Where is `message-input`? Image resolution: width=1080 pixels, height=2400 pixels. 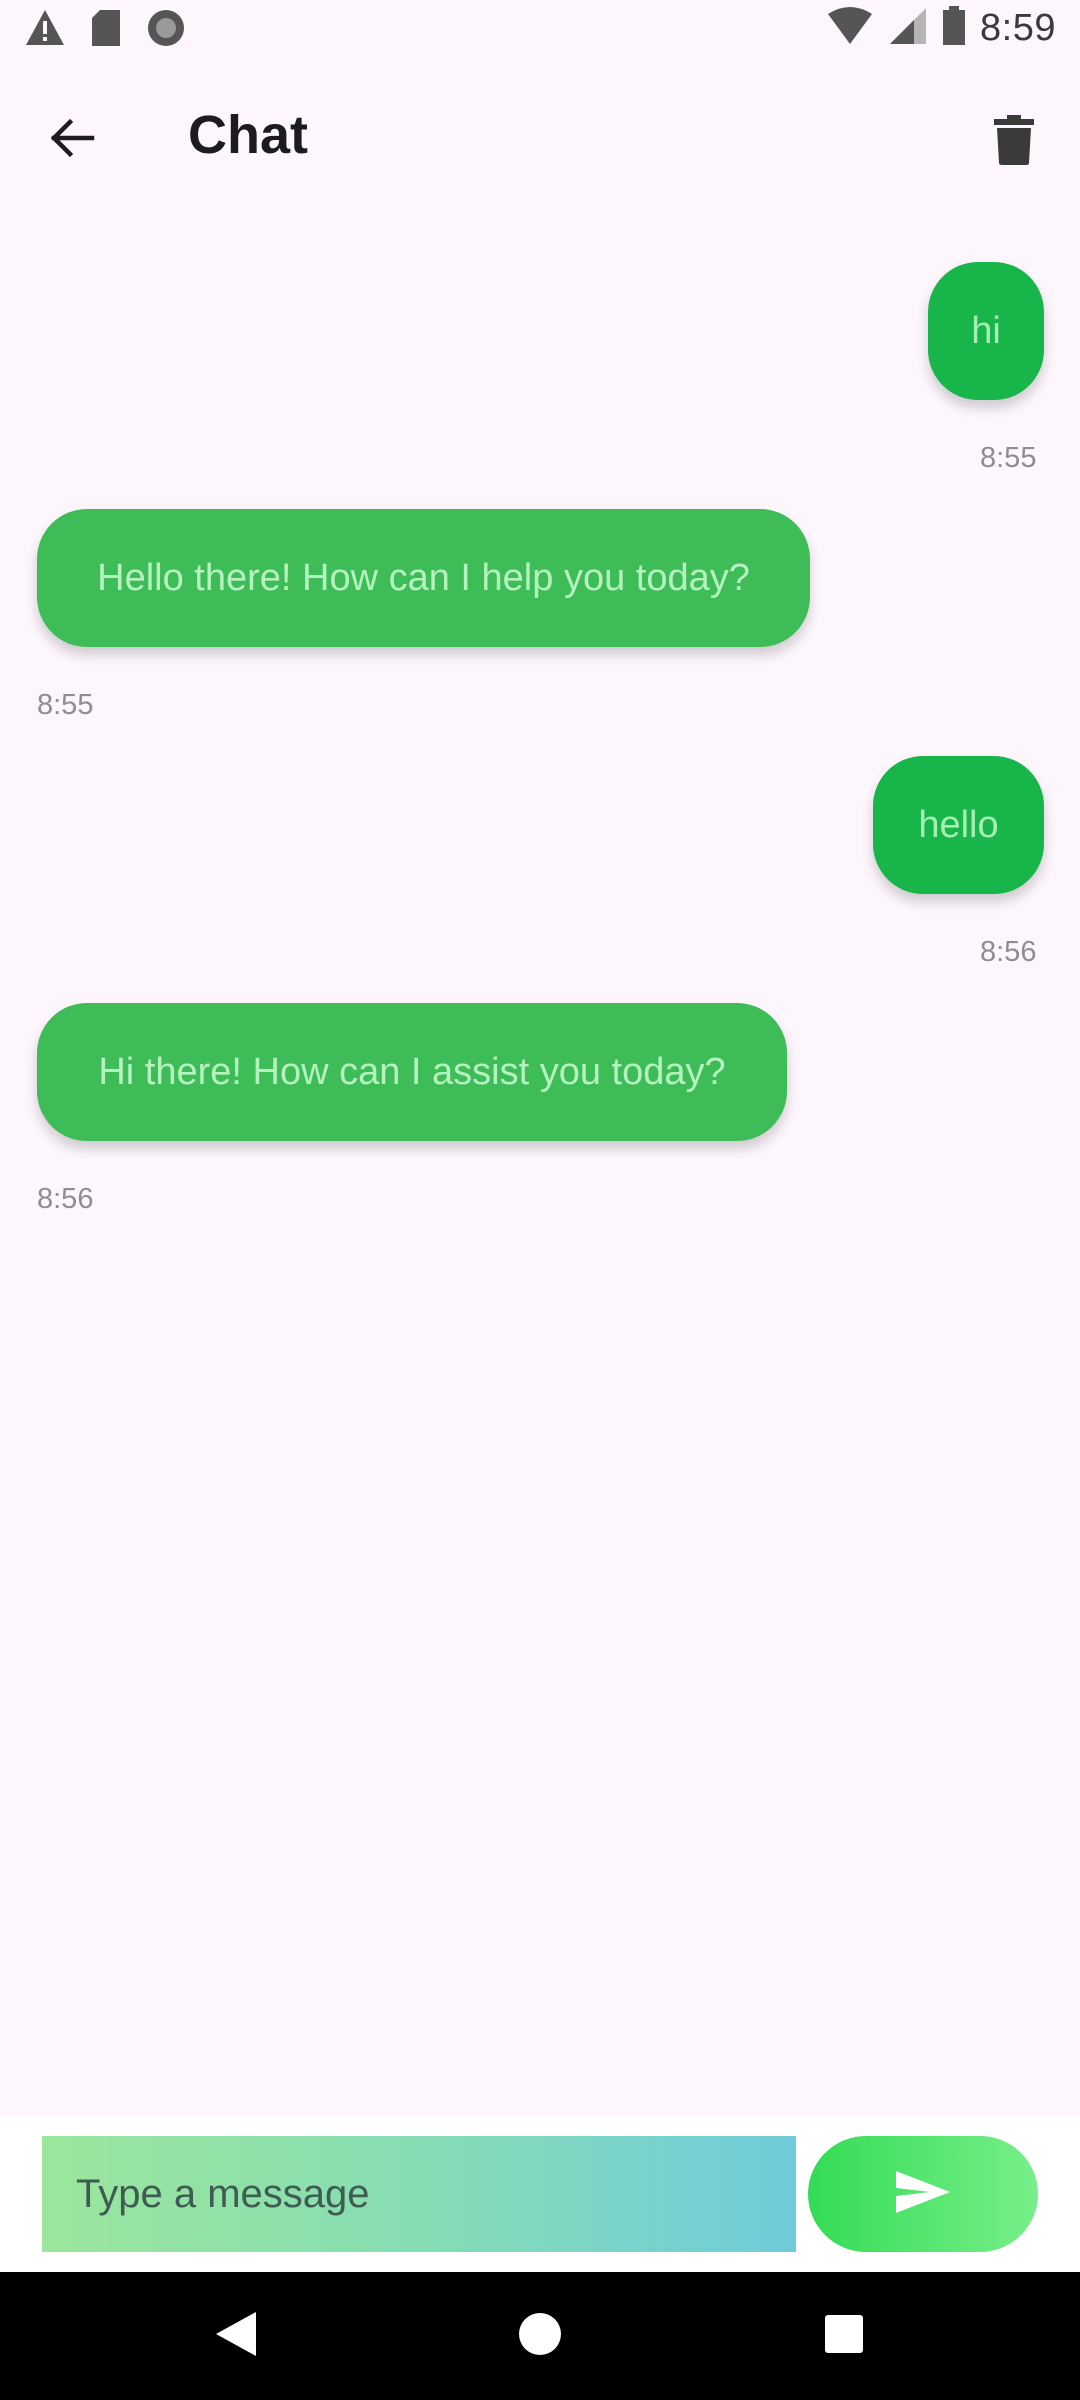
message-input is located at coordinates (419, 2194).